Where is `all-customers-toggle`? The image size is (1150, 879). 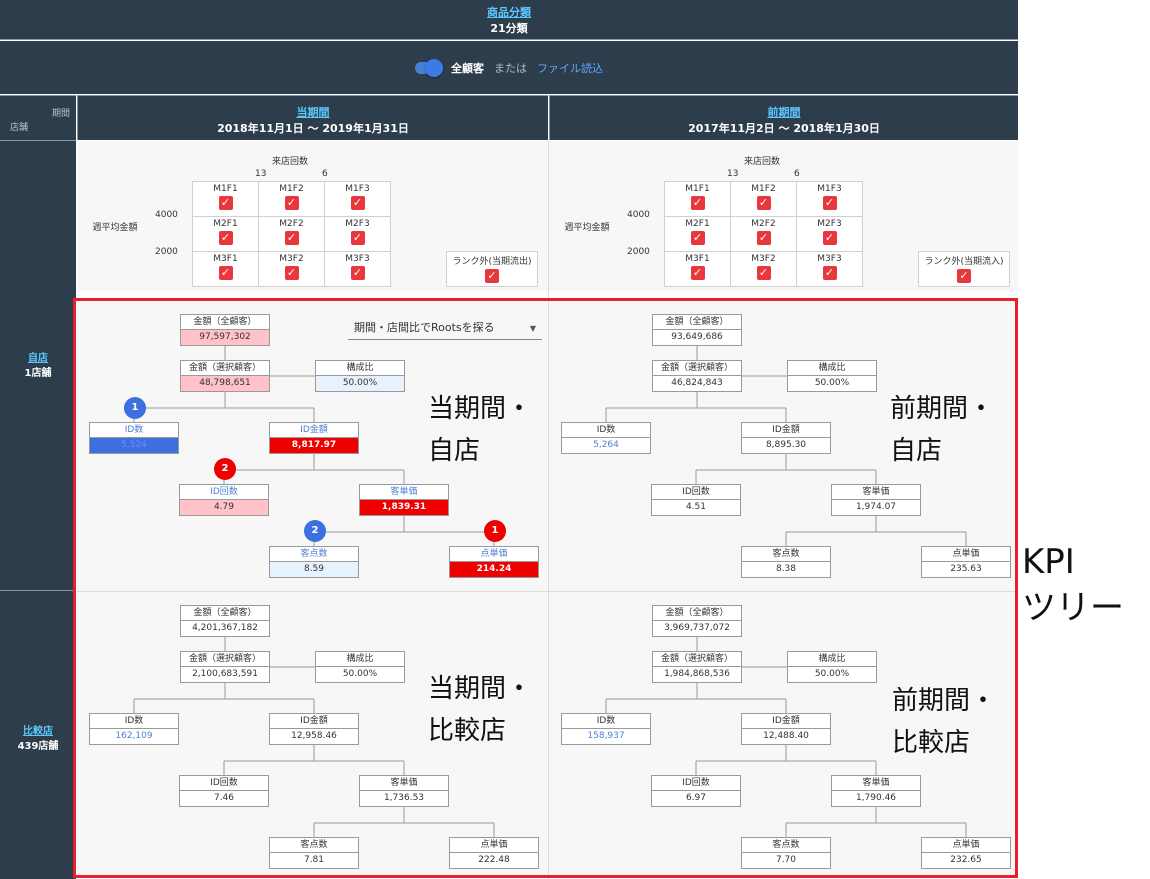
all-customers-toggle is located at coordinates (429, 67).